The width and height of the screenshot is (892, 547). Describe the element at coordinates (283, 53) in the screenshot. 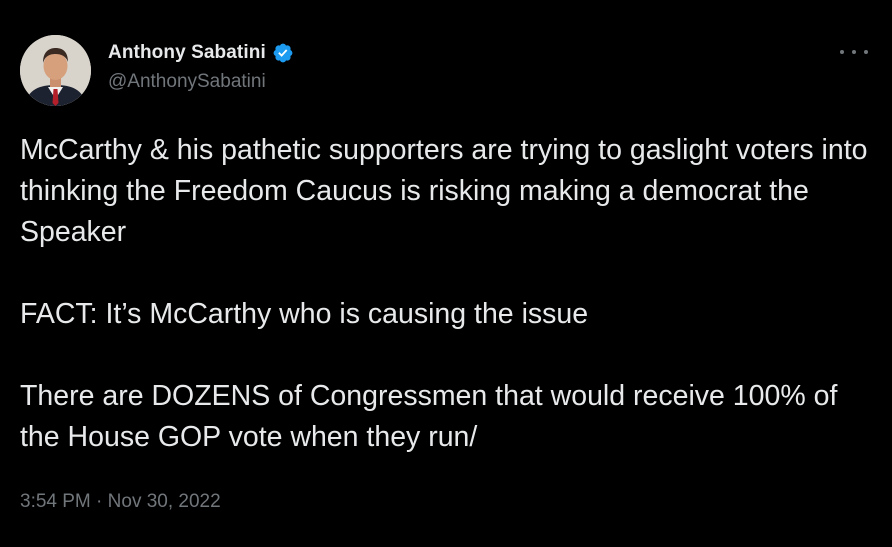

I see `verified-badge-icon` at that location.